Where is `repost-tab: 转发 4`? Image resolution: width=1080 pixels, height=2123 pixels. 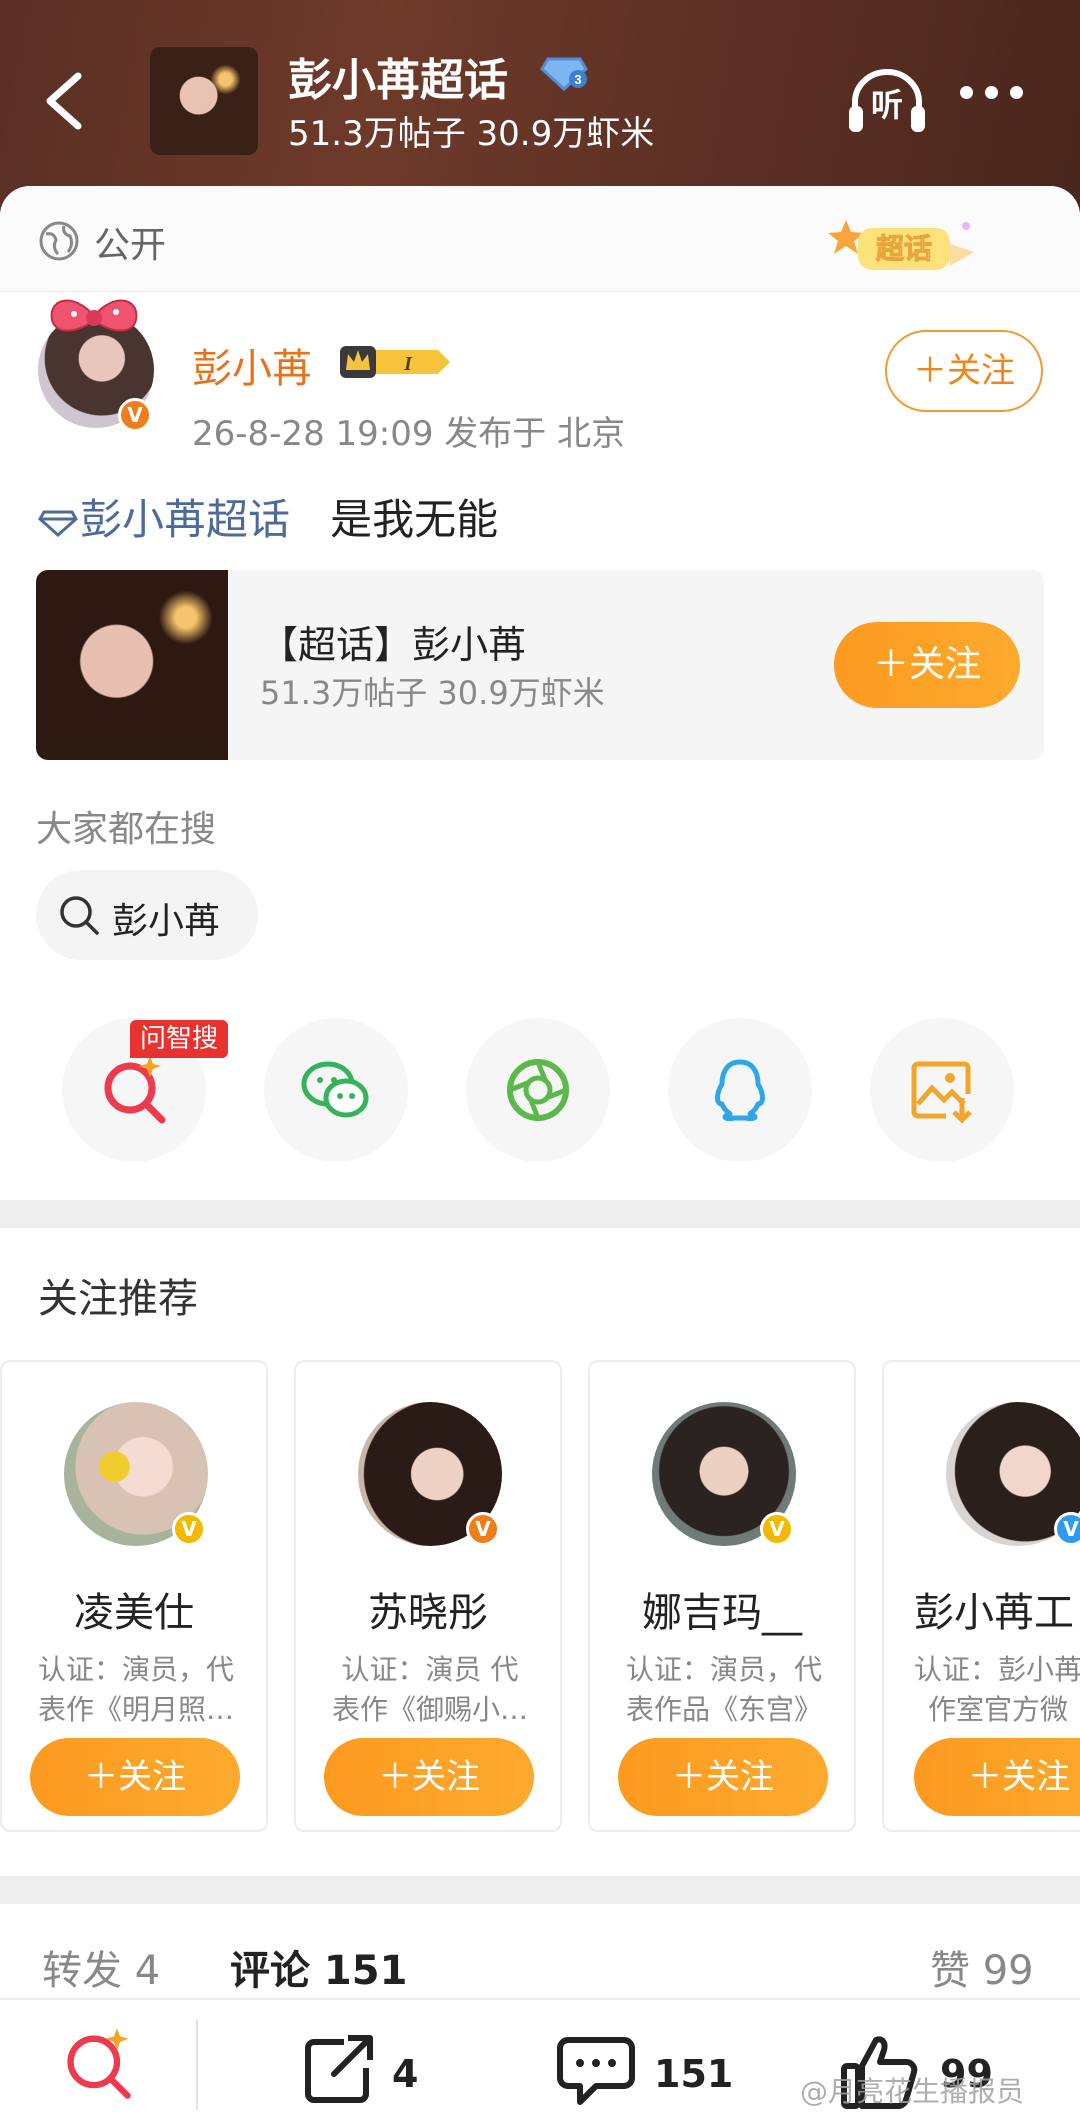
repost-tab: 转发 4 is located at coordinates (101, 1967).